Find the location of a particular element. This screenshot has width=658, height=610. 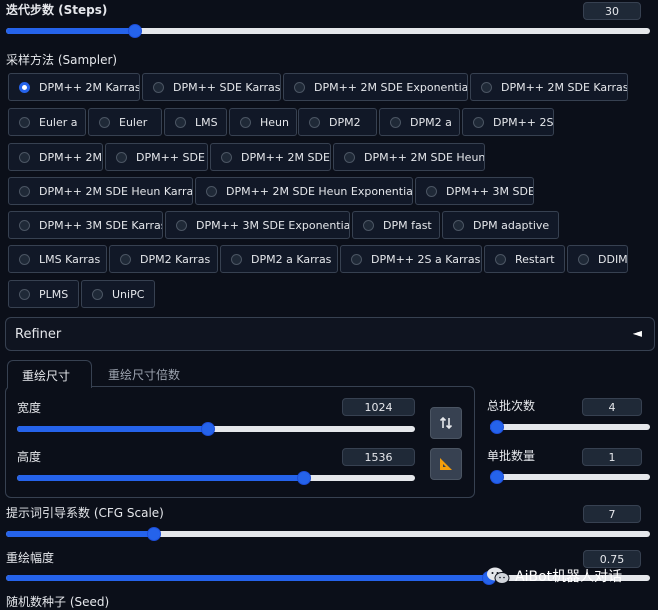

steps-input: 30 is located at coordinates (612, 11).